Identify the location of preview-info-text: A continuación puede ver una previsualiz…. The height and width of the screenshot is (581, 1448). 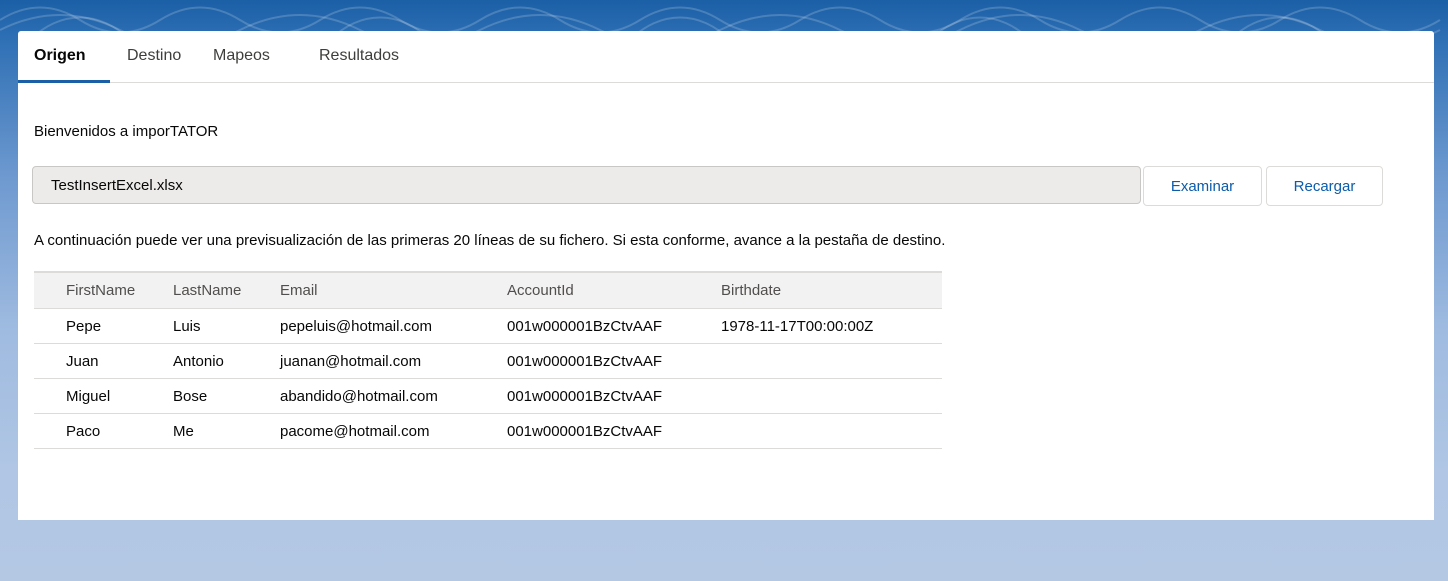
(490, 240).